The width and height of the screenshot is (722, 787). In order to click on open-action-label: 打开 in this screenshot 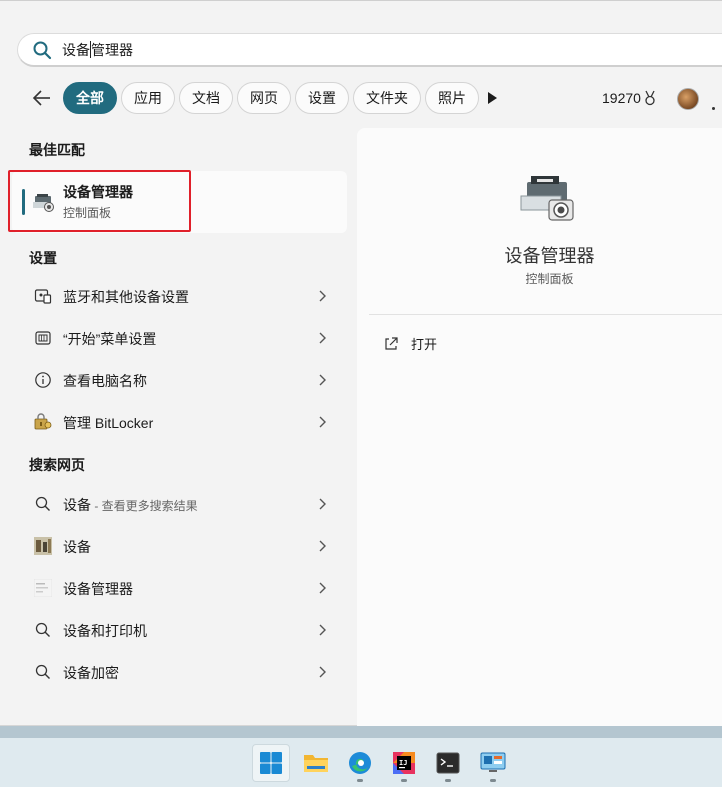, I will do `click(424, 344)`.